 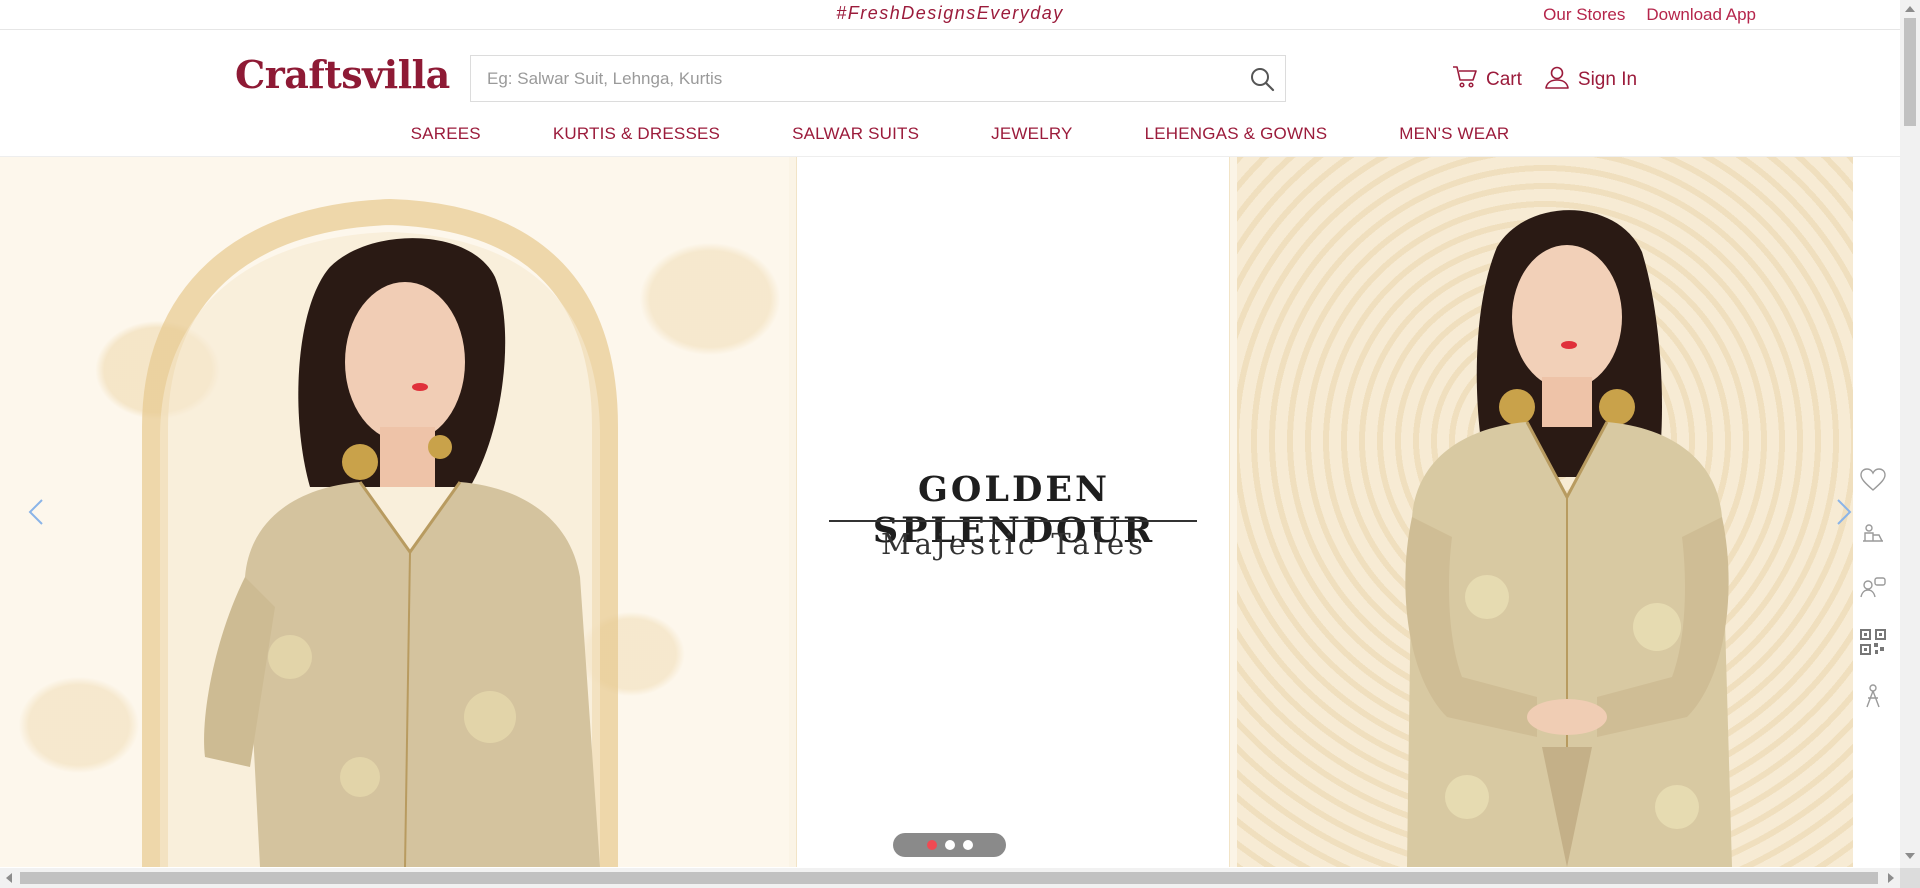 I want to click on scroll-right-icon, so click(x=1891, y=878).